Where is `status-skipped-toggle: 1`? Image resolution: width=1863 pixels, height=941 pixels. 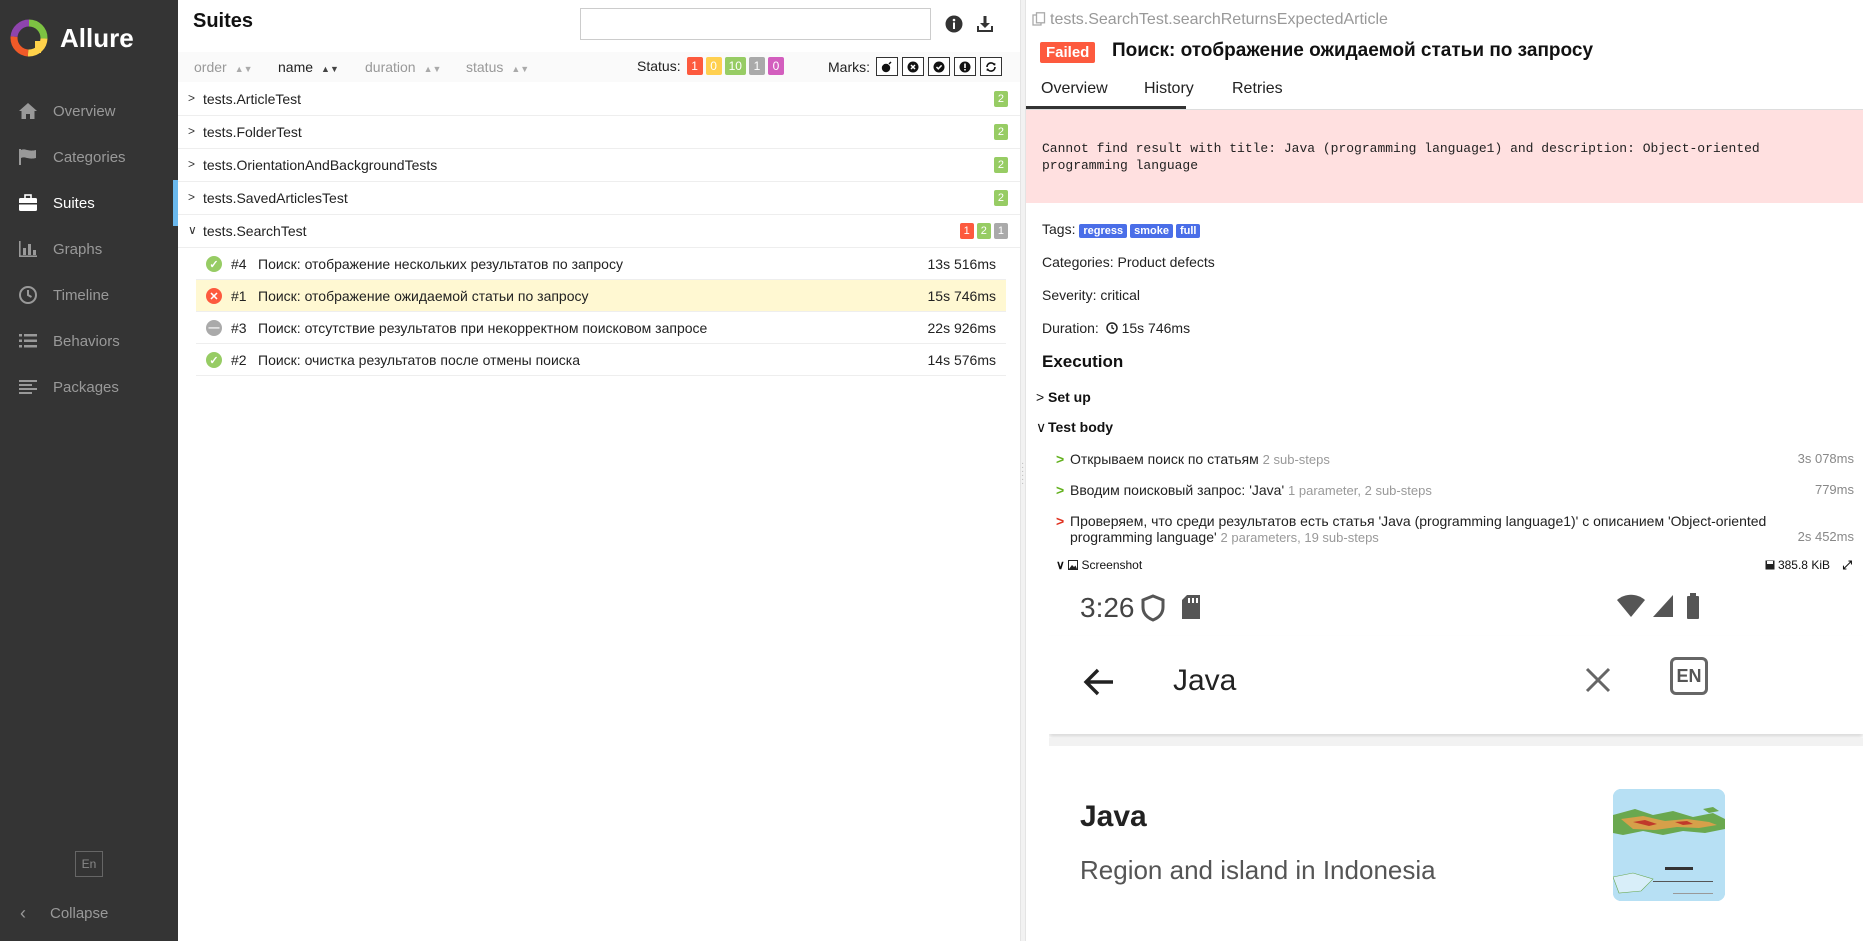
status-skipped-toggle: 1 is located at coordinates (756, 66).